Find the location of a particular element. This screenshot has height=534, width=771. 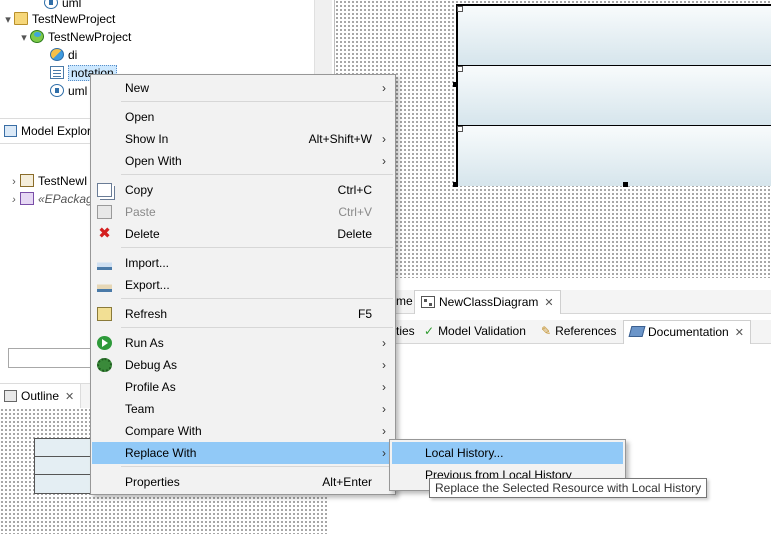

refresh-icon is located at coordinates (104, 314).